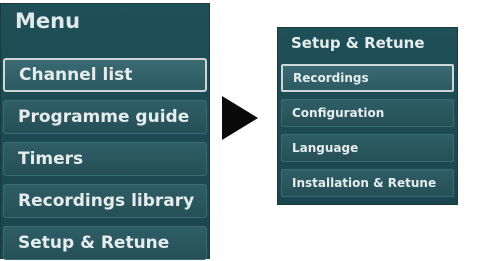 This screenshot has height=261, width=483. I want to click on submenu-item-installation-retune: Installation & Retune, so click(367, 183).